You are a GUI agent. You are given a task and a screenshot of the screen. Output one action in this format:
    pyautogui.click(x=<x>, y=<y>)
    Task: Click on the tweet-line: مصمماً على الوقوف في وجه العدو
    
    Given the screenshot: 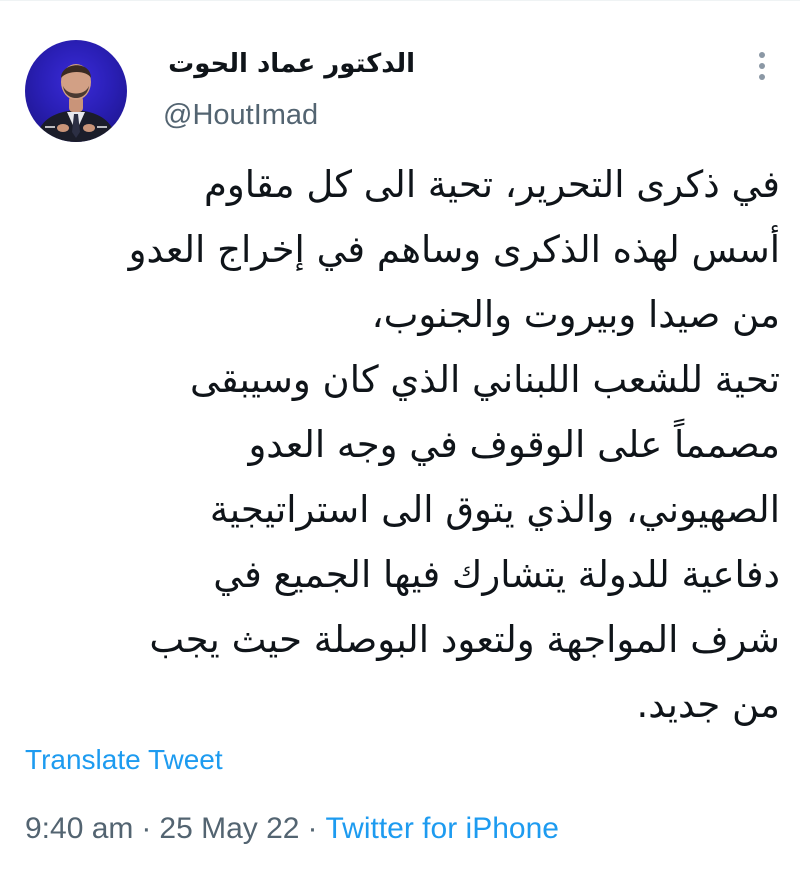 What is the action you would take?
    pyautogui.click(x=514, y=444)
    